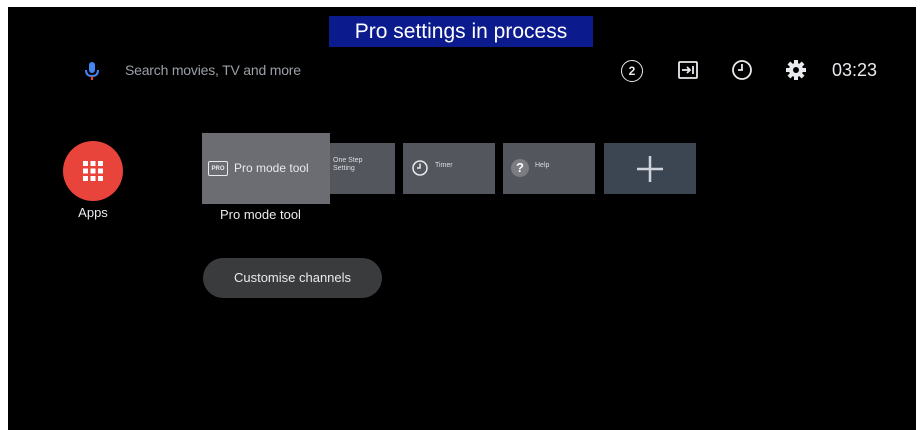 The image size is (923, 430). I want to click on one-step-setting-card: One Step Setting, so click(361, 168).